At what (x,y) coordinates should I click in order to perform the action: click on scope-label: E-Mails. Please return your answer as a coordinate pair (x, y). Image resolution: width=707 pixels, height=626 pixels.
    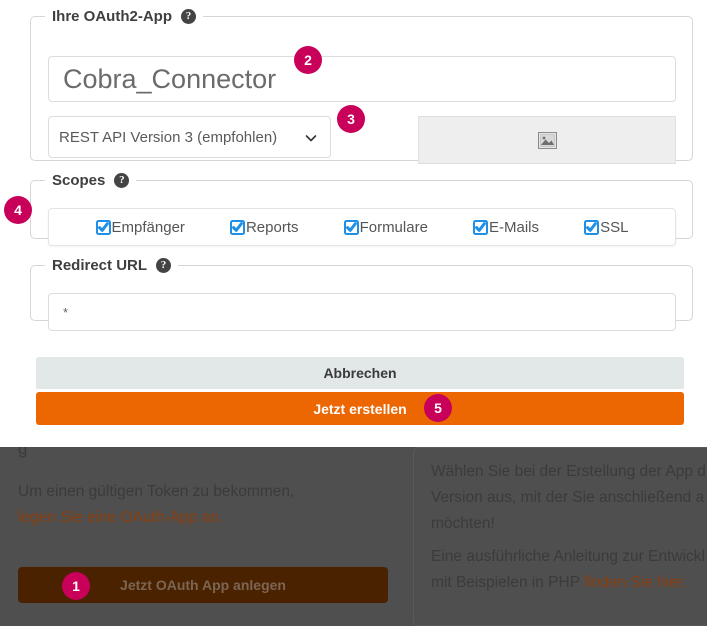
    Looking at the image, I should click on (513, 227).